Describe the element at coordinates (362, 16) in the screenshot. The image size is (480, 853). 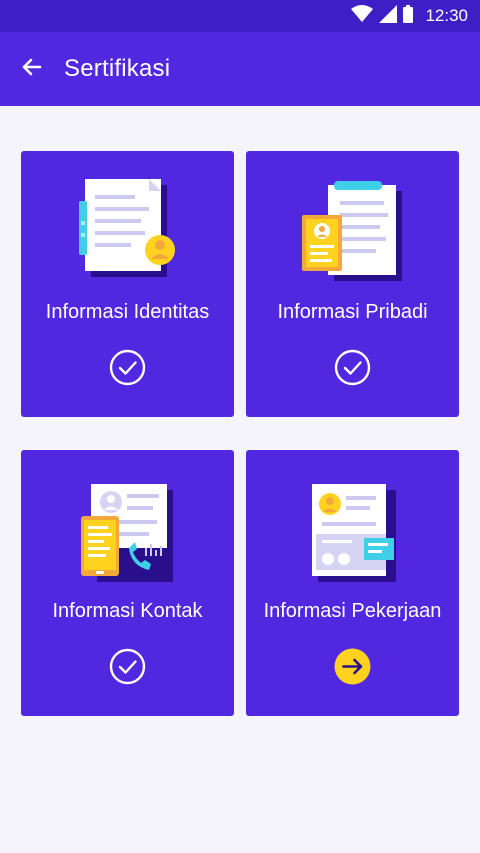
I see `wifi-icon` at that location.